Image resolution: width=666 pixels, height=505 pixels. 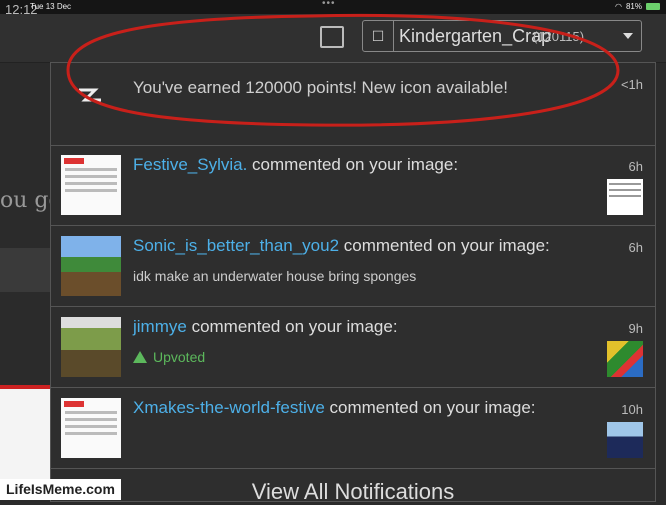 I want to click on background-meme-thumbnail, so click(x=25, y=435).